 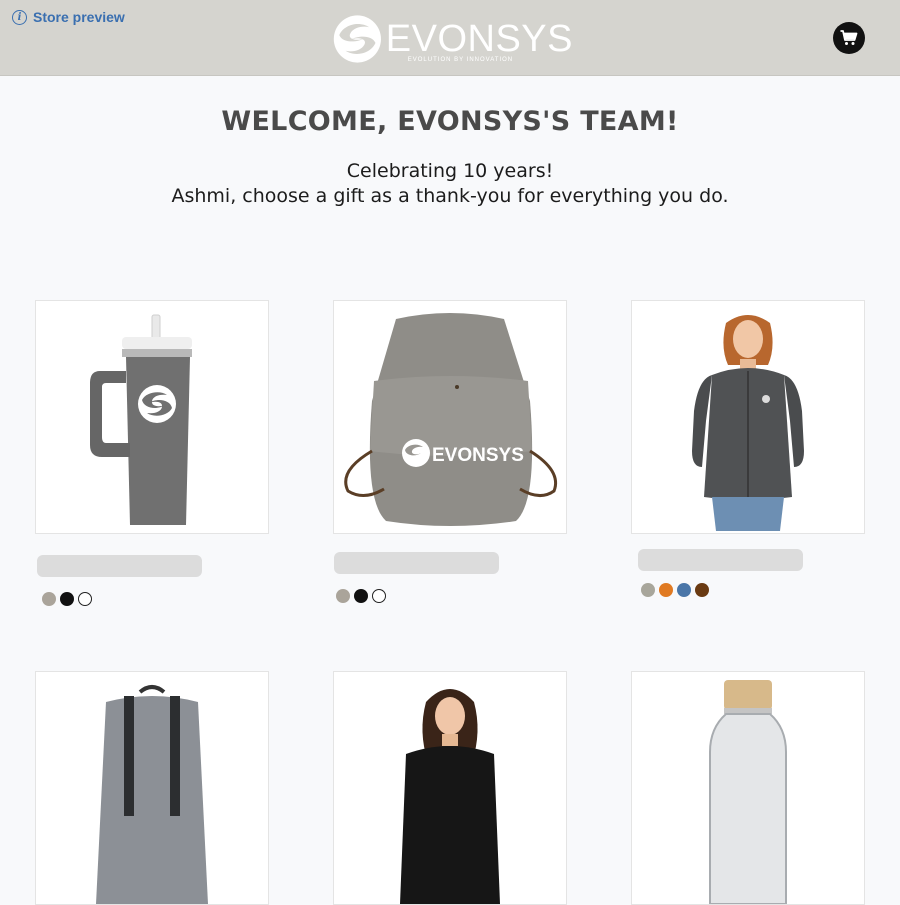 What do you see at coordinates (152, 794) in the screenshot?
I see `gray-backpack-image` at bounding box center [152, 794].